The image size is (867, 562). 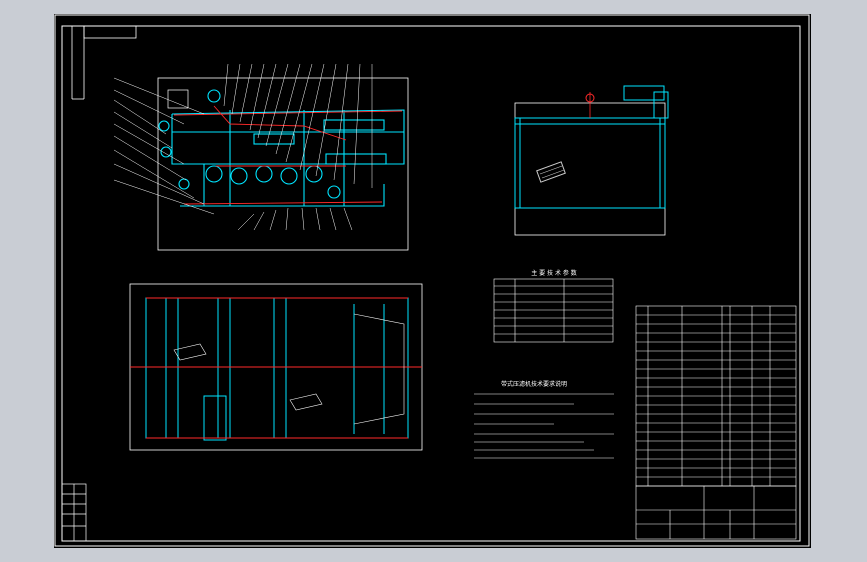 I want to click on technical-requirements: 带式压滤机技术要求说明, so click(x=544, y=419).